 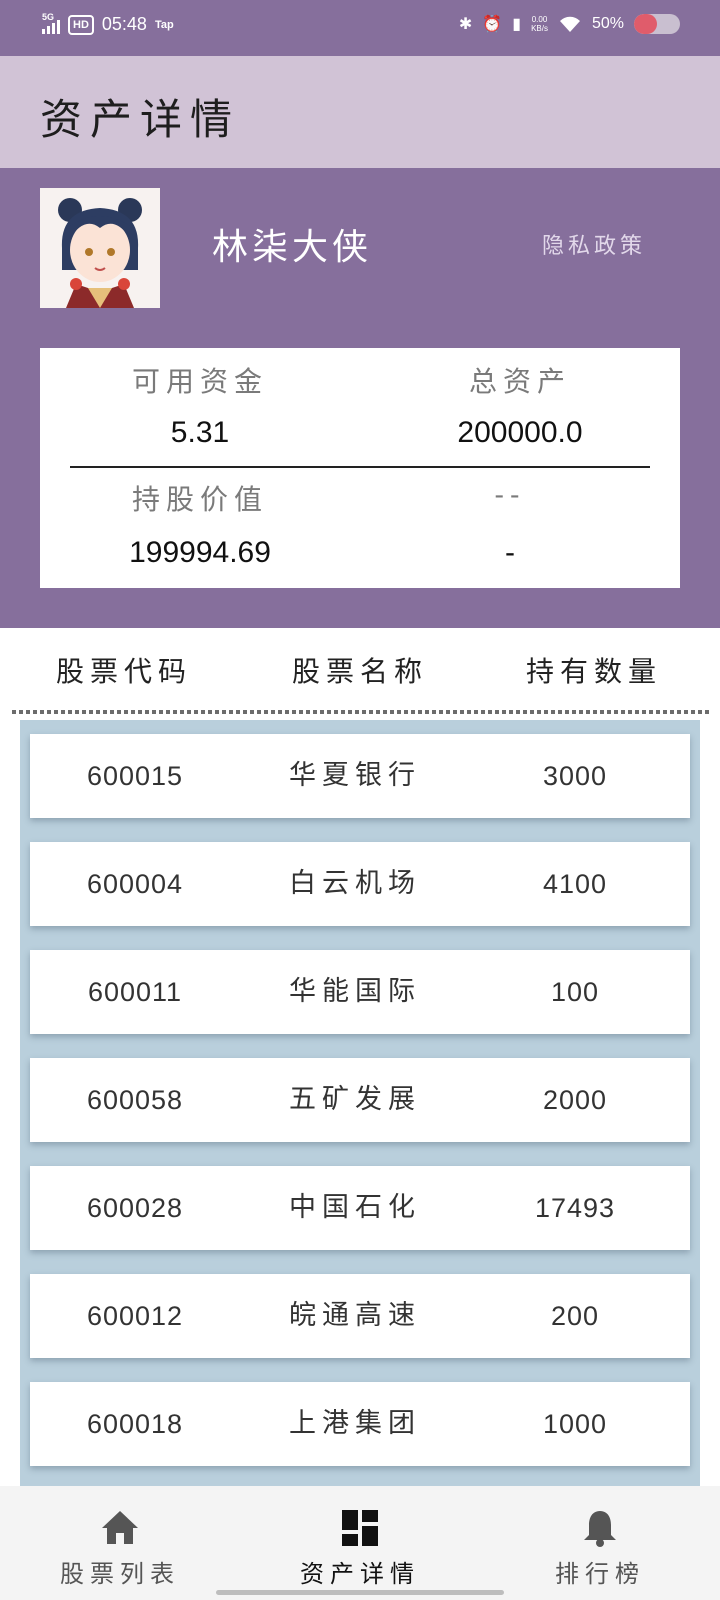 I want to click on bottom-nav: 股票列表 资产详情 排行榜, so click(x=360, y=1543).